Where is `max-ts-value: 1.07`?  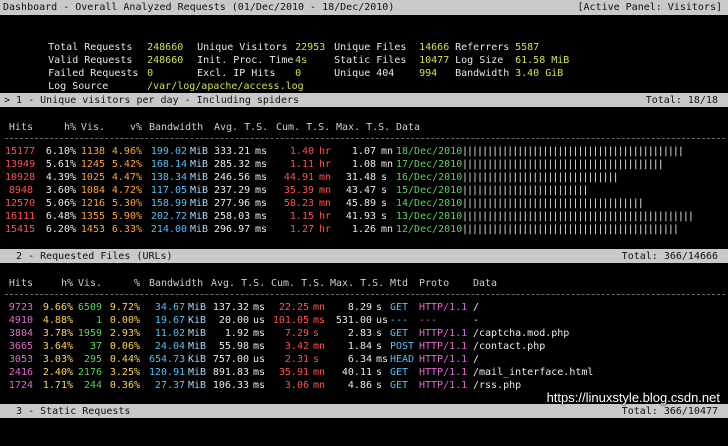 max-ts-value: 1.07 is located at coordinates (363, 151).